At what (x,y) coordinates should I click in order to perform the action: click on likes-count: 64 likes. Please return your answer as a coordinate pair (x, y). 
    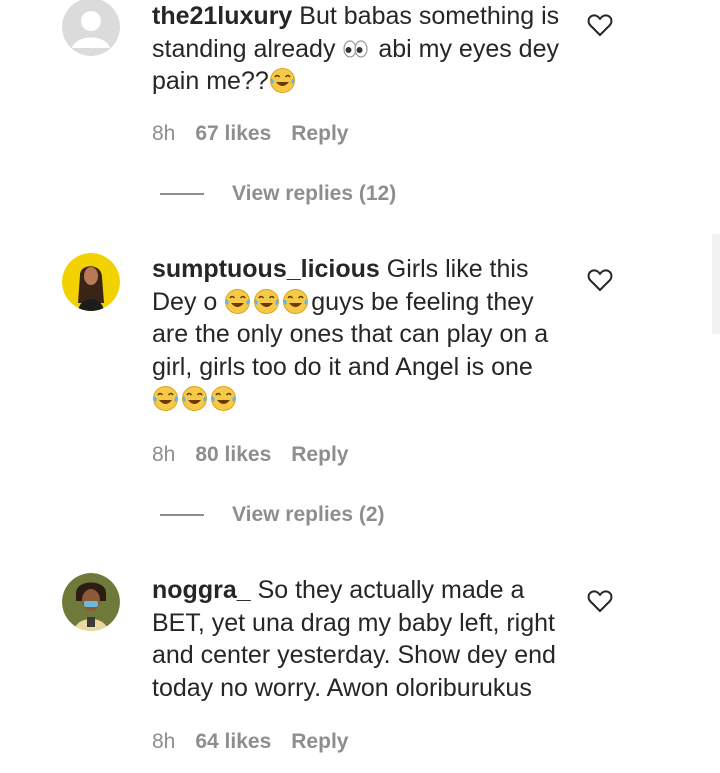
    Looking at the image, I should click on (233, 741).